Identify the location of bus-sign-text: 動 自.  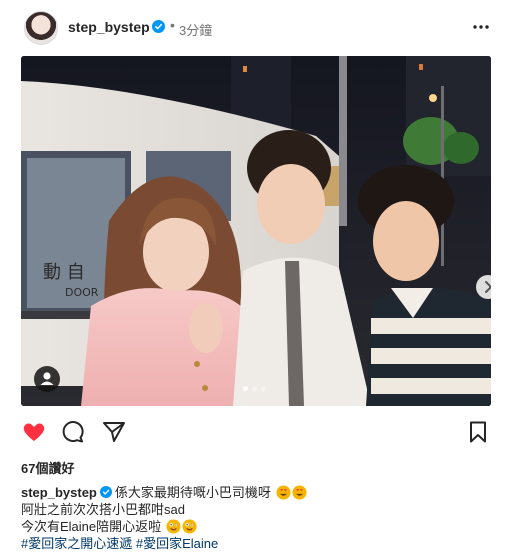
(64, 272).